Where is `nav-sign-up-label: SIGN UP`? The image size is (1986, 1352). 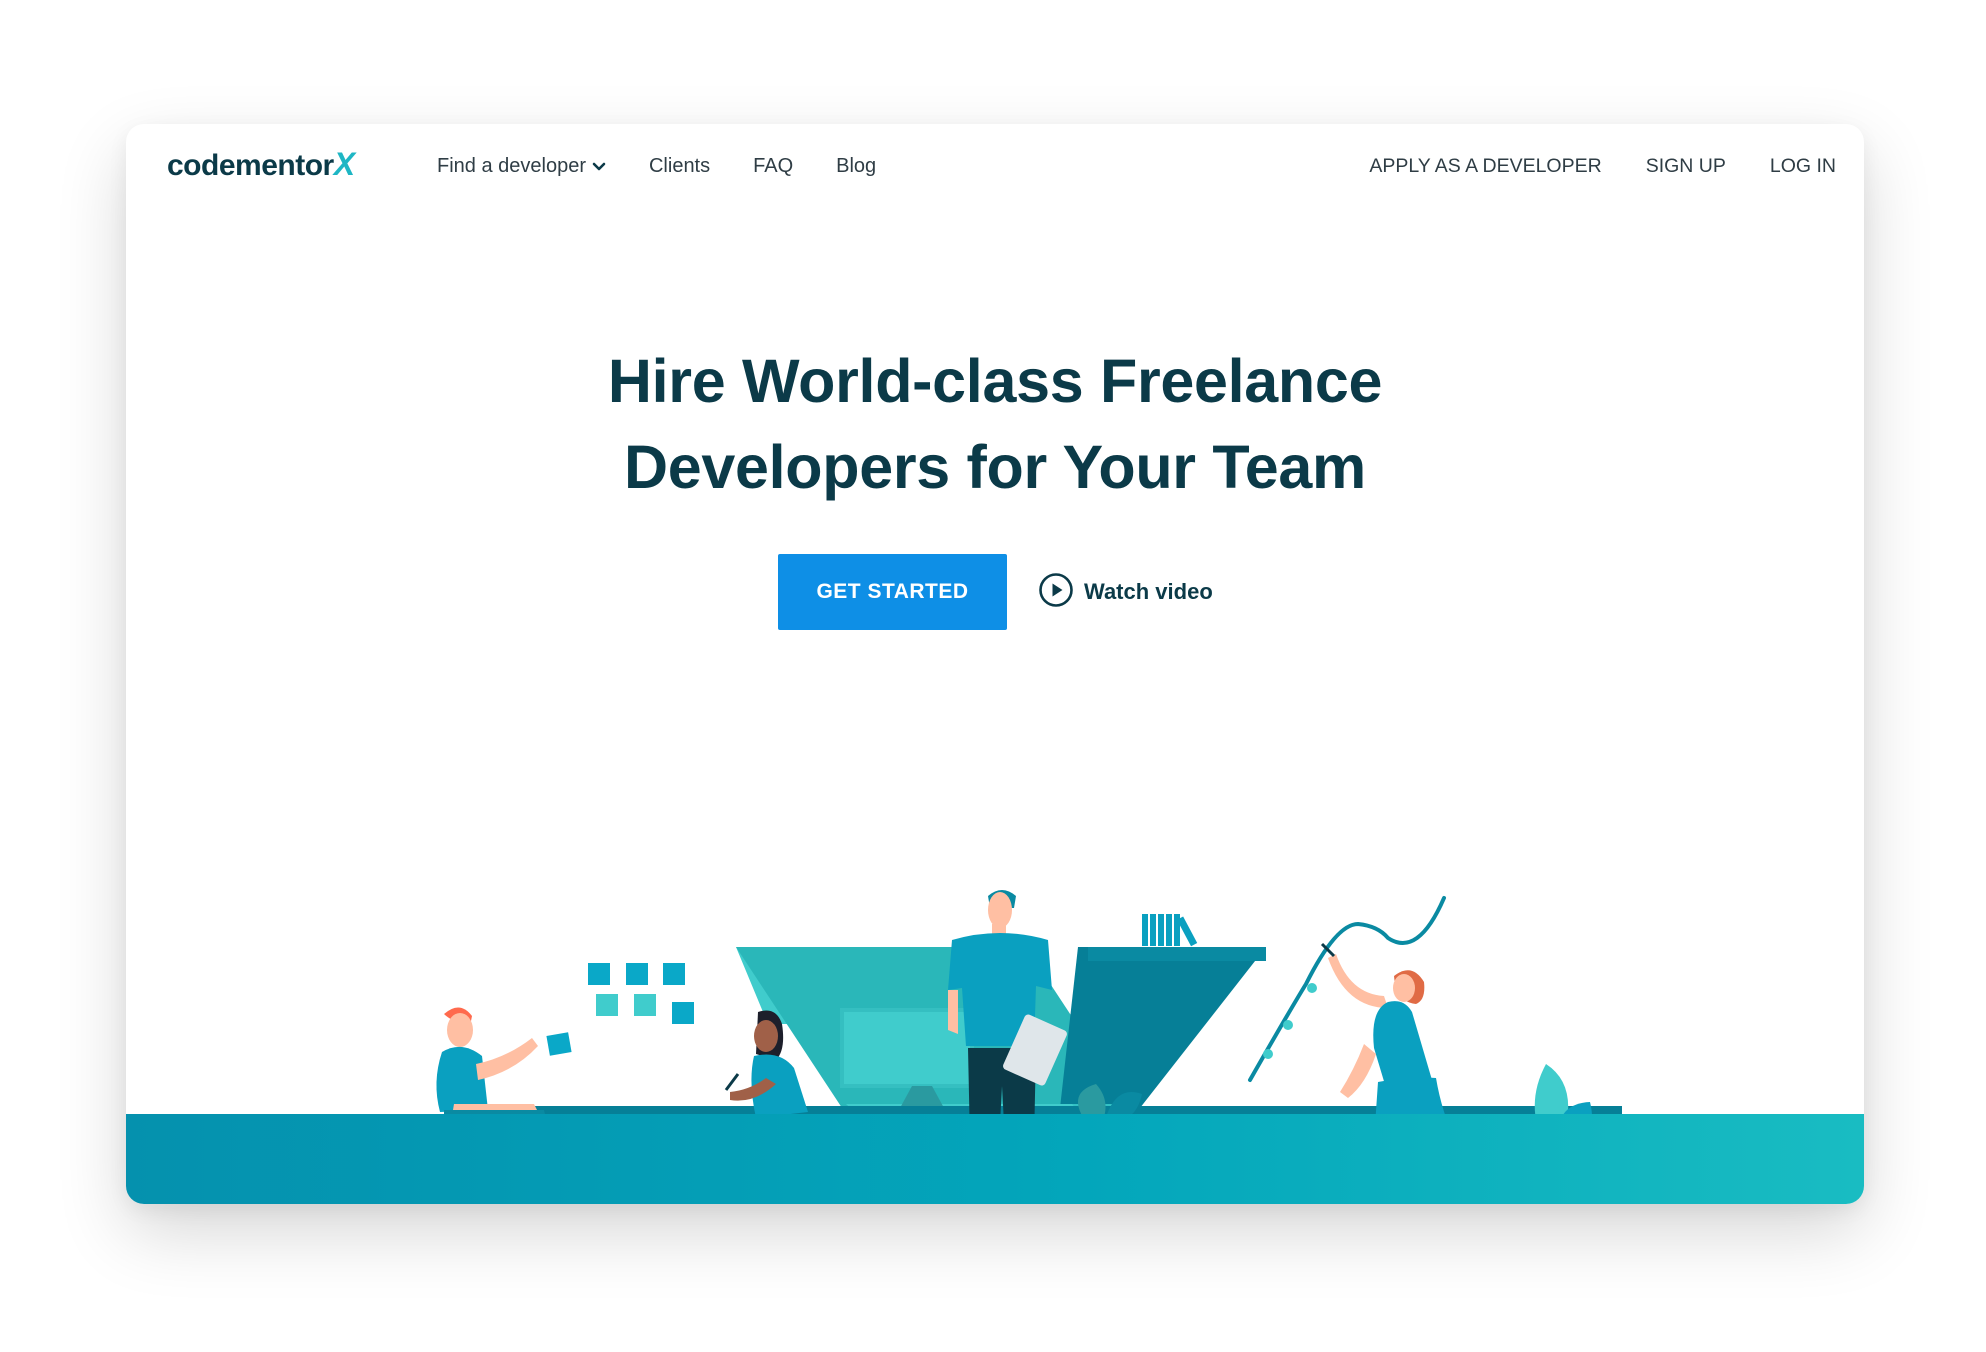 nav-sign-up-label: SIGN UP is located at coordinates (1685, 165).